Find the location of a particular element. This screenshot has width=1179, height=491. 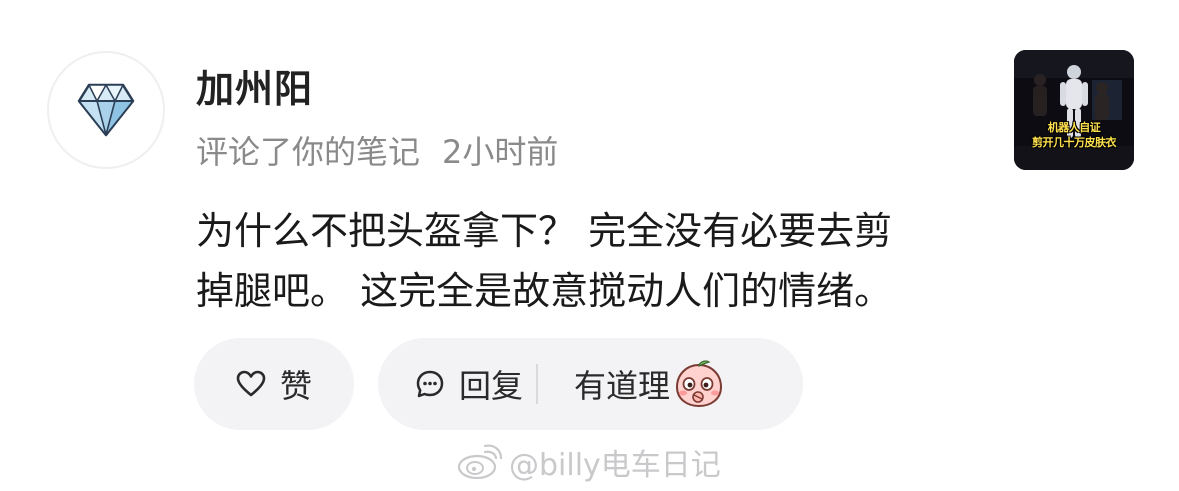

username: 加州阳 is located at coordinates (254, 85).